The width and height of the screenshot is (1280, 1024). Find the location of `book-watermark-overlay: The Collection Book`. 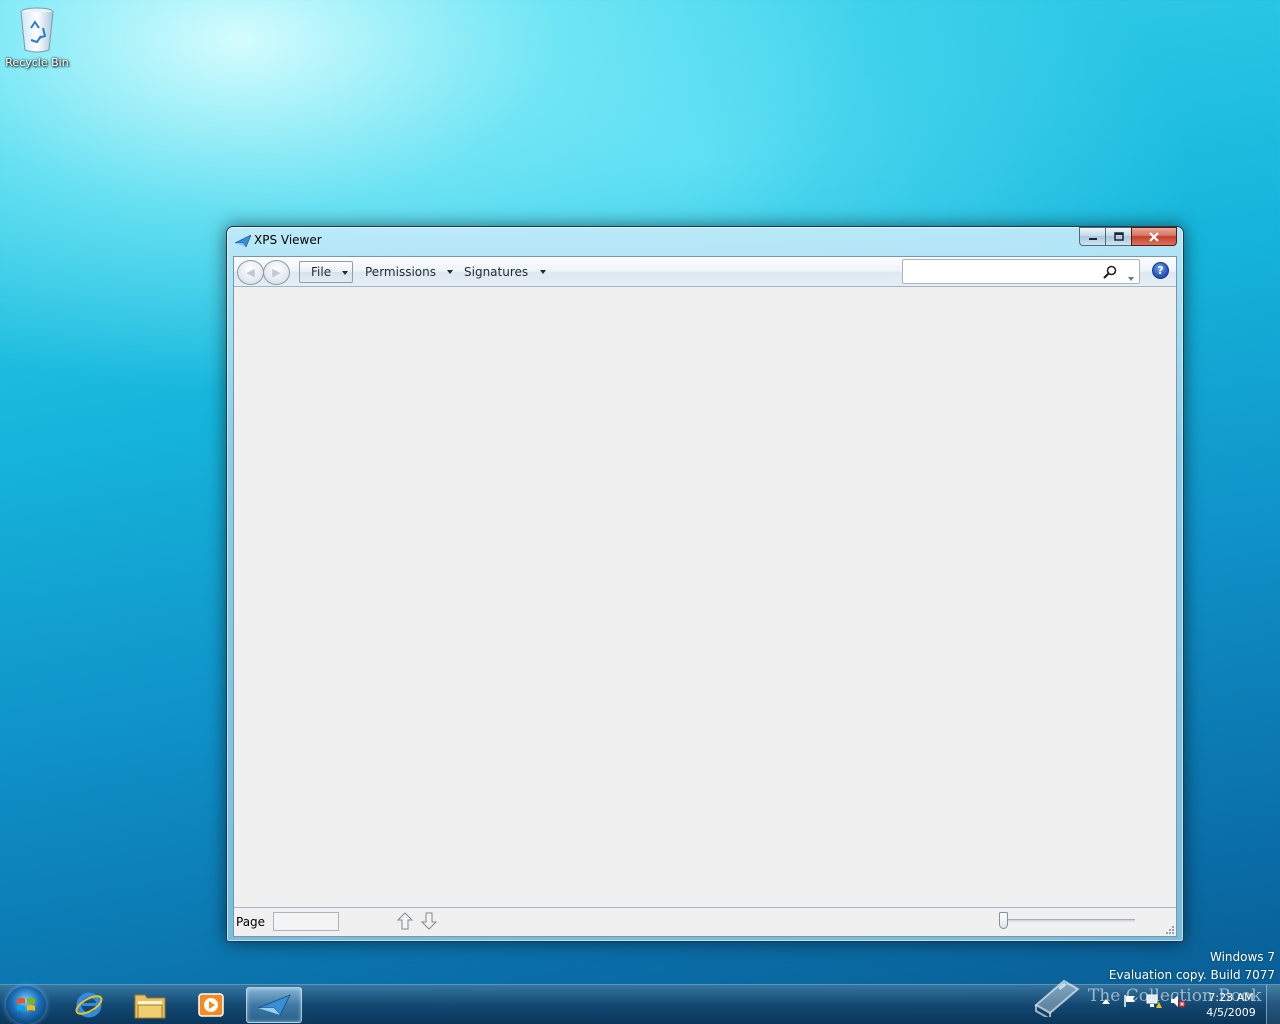

book-watermark-overlay: The Collection Book is located at coordinates (1146, 996).